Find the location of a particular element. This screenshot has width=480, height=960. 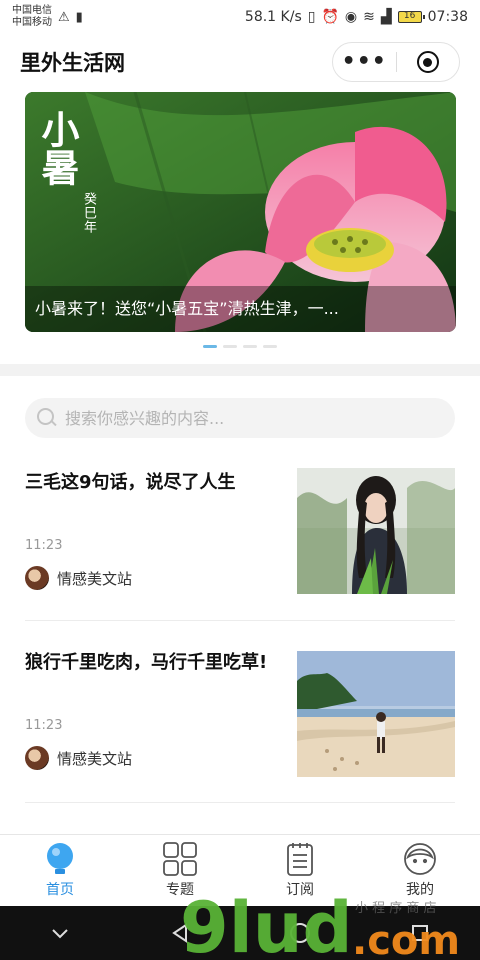

bottom-tab-bar: 首页 专题 订阅 我的 is located at coordinates (240, 870).